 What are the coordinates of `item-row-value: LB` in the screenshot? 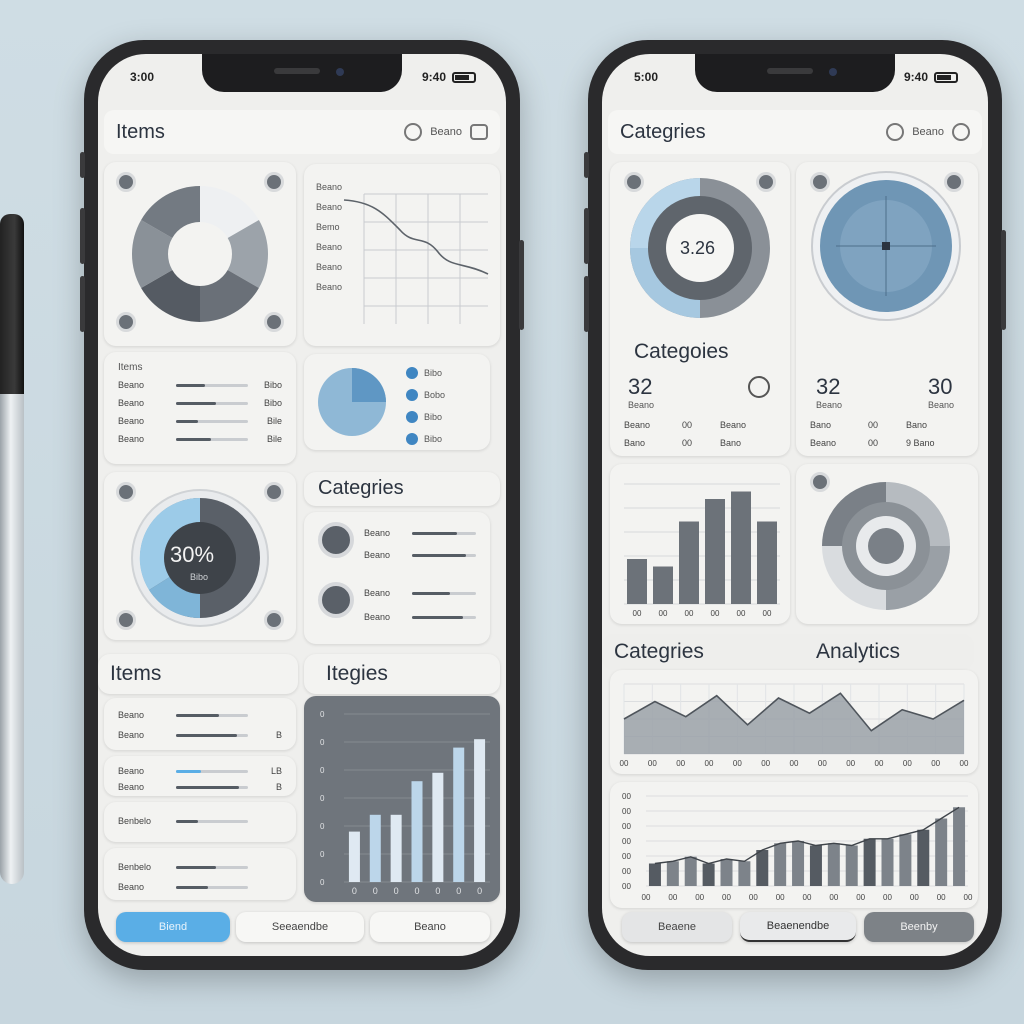 It's located at (276, 771).